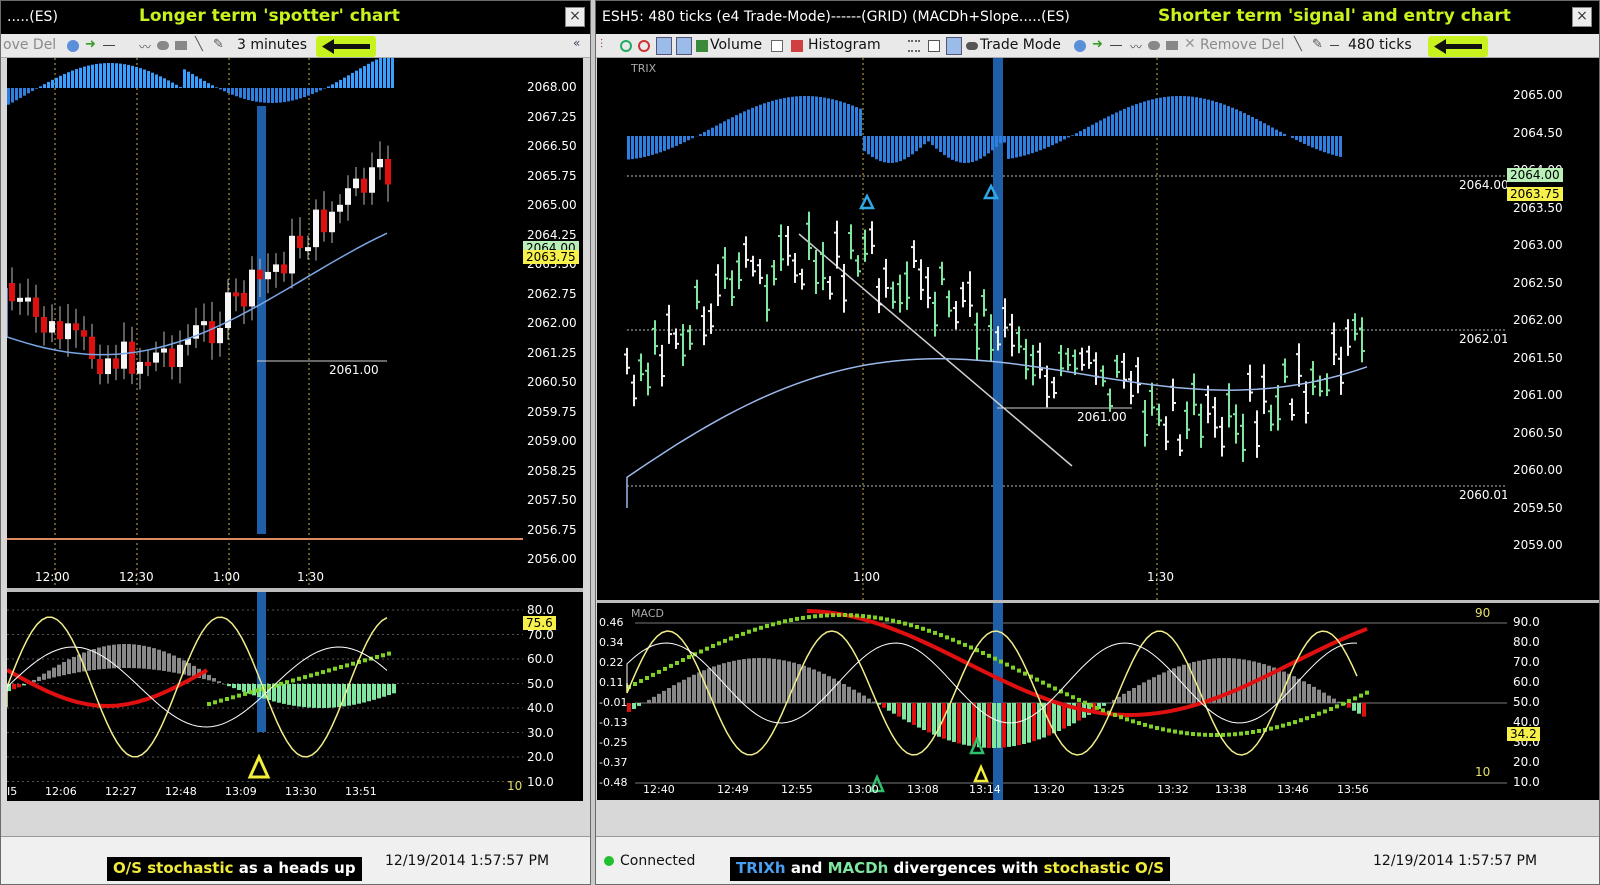 This screenshot has height=885, width=1600. What do you see at coordinates (1242, 45) in the screenshot?
I see `remove-del-button: Remove Del` at bounding box center [1242, 45].